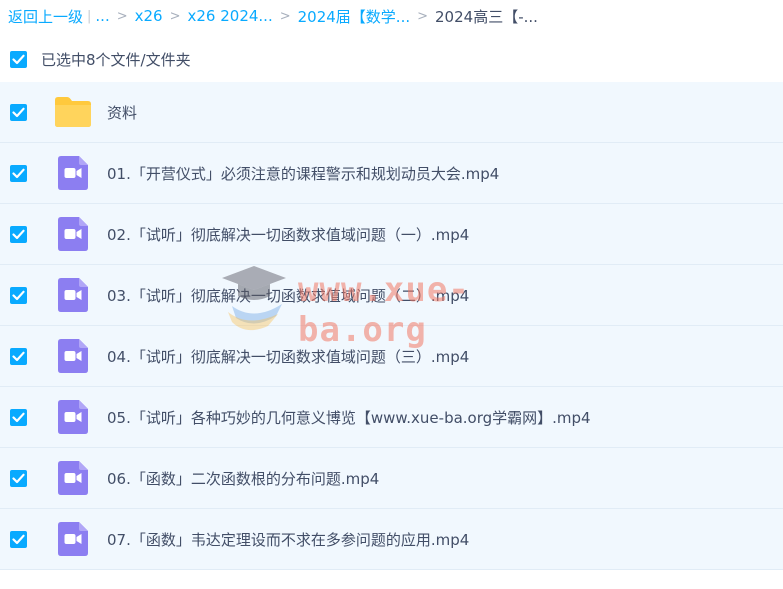 Image resolution: width=783 pixels, height=589 pixels. I want to click on file-name: 07.「函数」韦达定理设而不求在多参问题的应用.mp4, so click(288, 539).